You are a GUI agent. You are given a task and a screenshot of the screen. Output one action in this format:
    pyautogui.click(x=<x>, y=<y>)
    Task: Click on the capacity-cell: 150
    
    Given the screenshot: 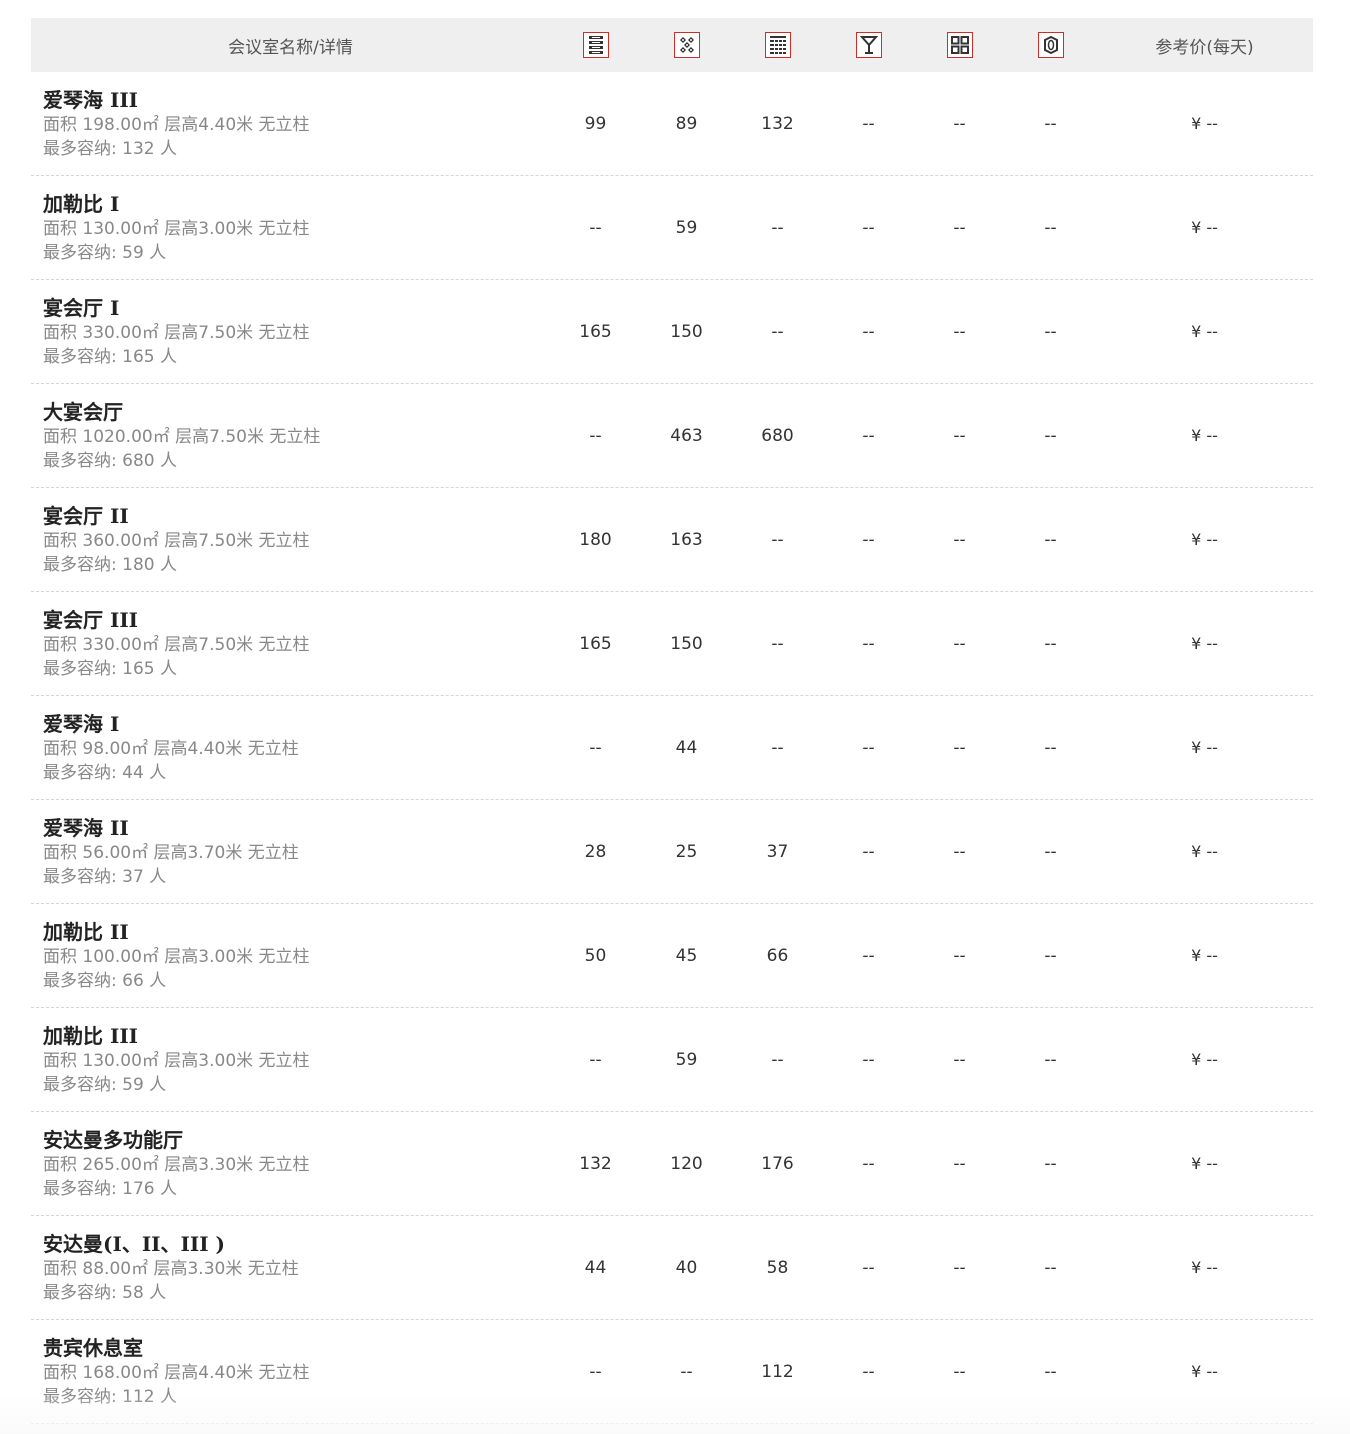 What is the action you would take?
    pyautogui.click(x=686, y=643)
    